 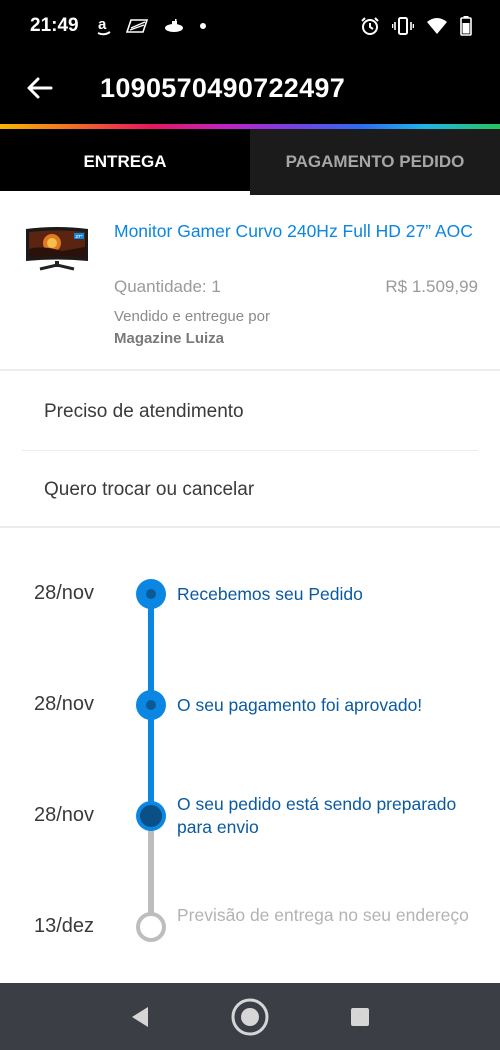 What do you see at coordinates (54, 25) in the screenshot?
I see `status-time: 21:49` at bounding box center [54, 25].